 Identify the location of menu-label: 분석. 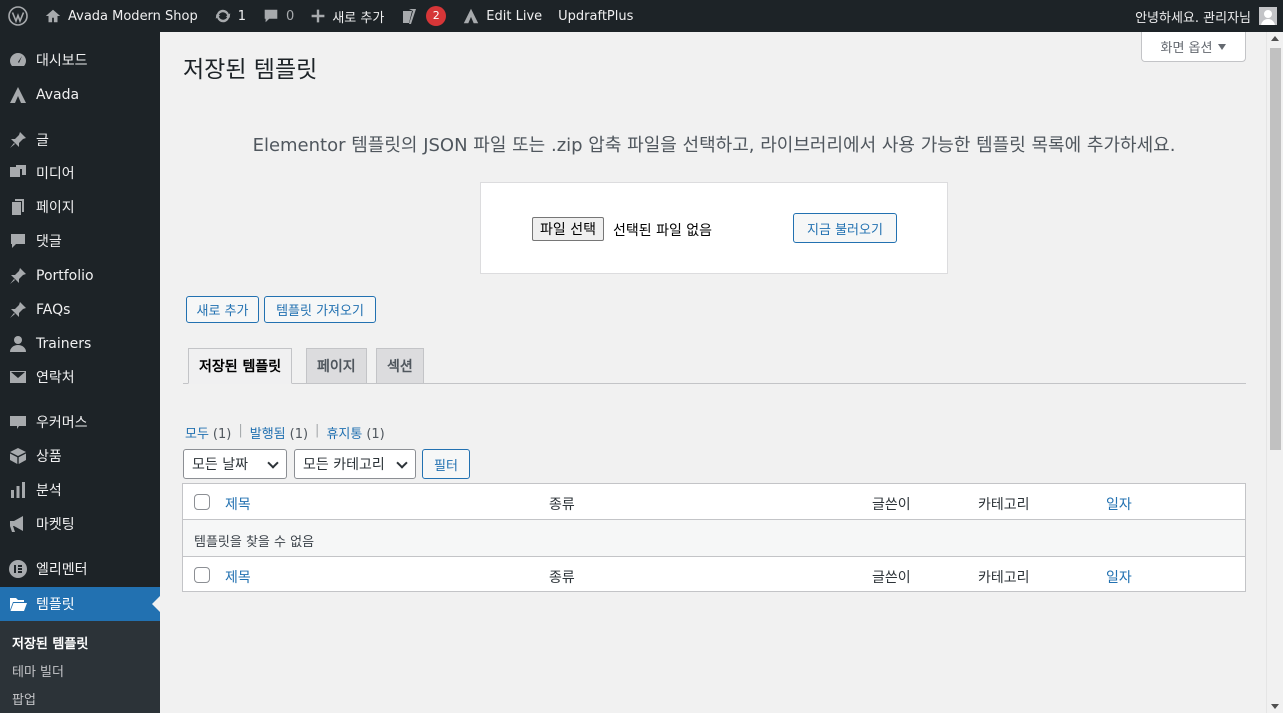
(49, 491).